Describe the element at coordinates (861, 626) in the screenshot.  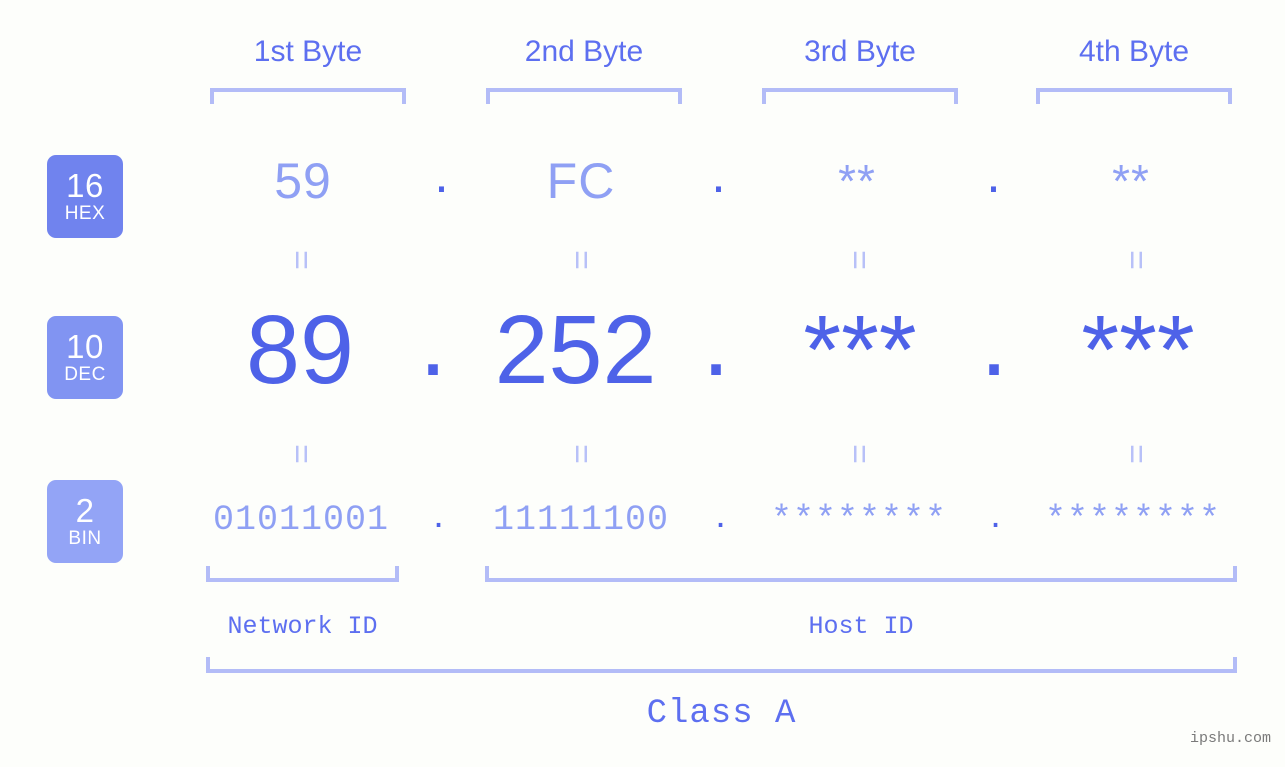
I see `host-id-label: Host ID` at that location.